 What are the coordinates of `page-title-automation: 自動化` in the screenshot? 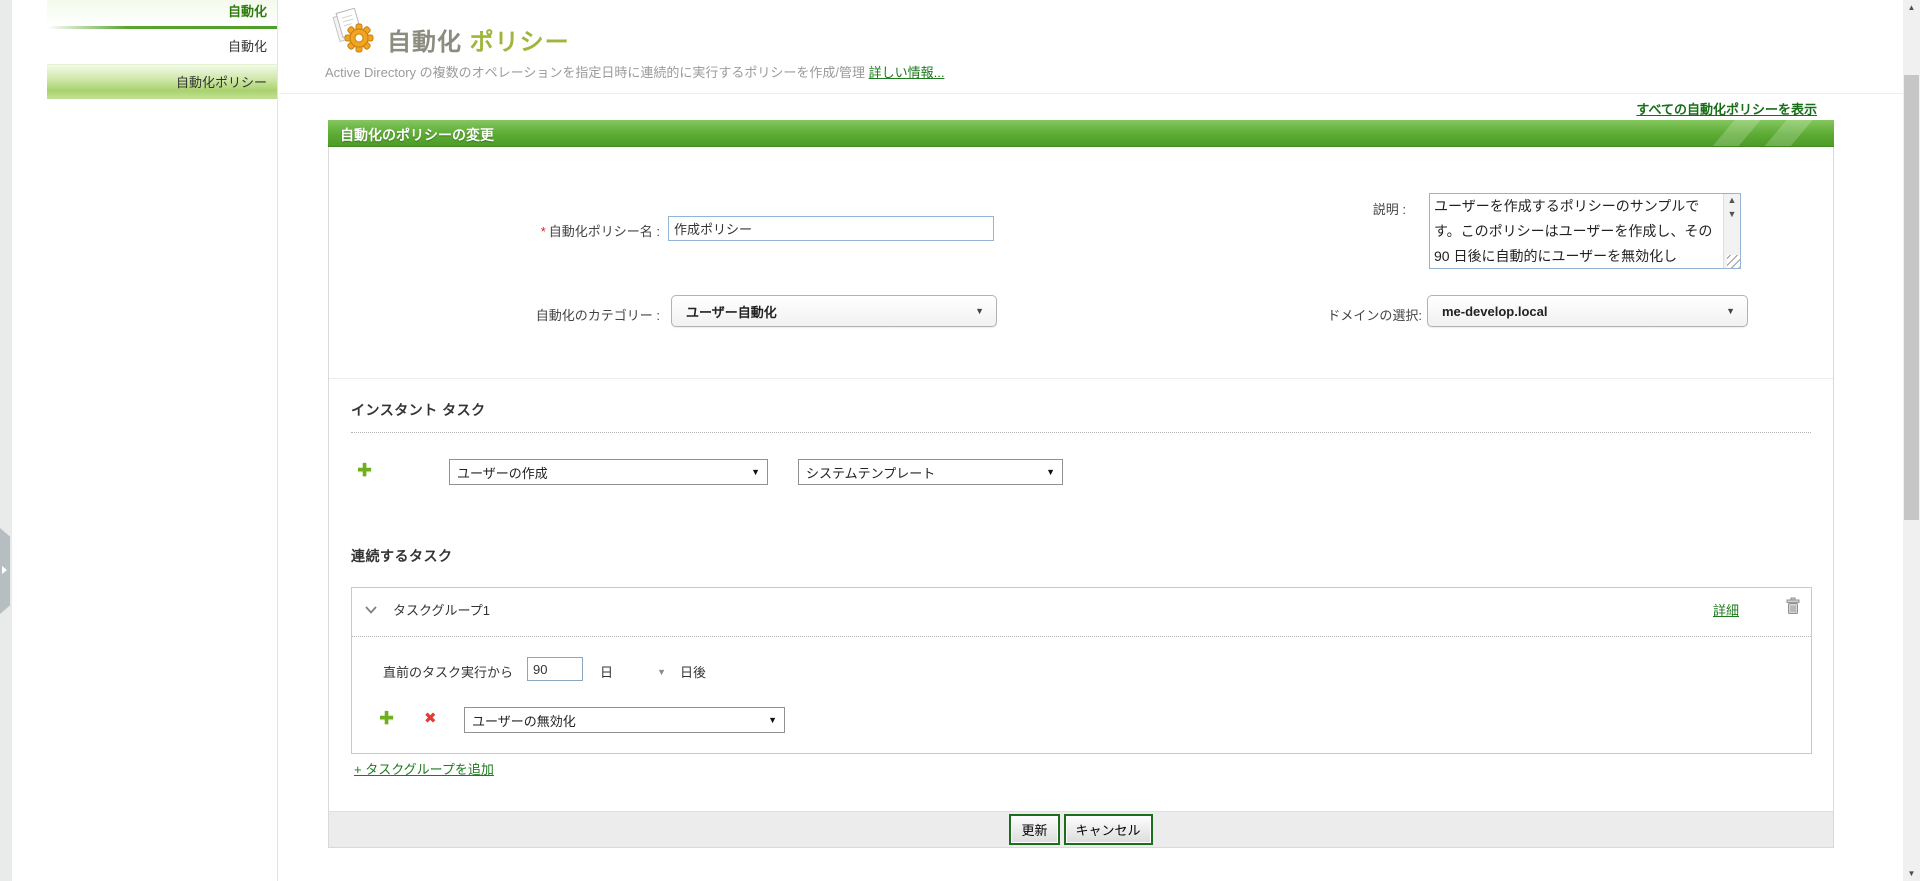 It's located at (424, 42).